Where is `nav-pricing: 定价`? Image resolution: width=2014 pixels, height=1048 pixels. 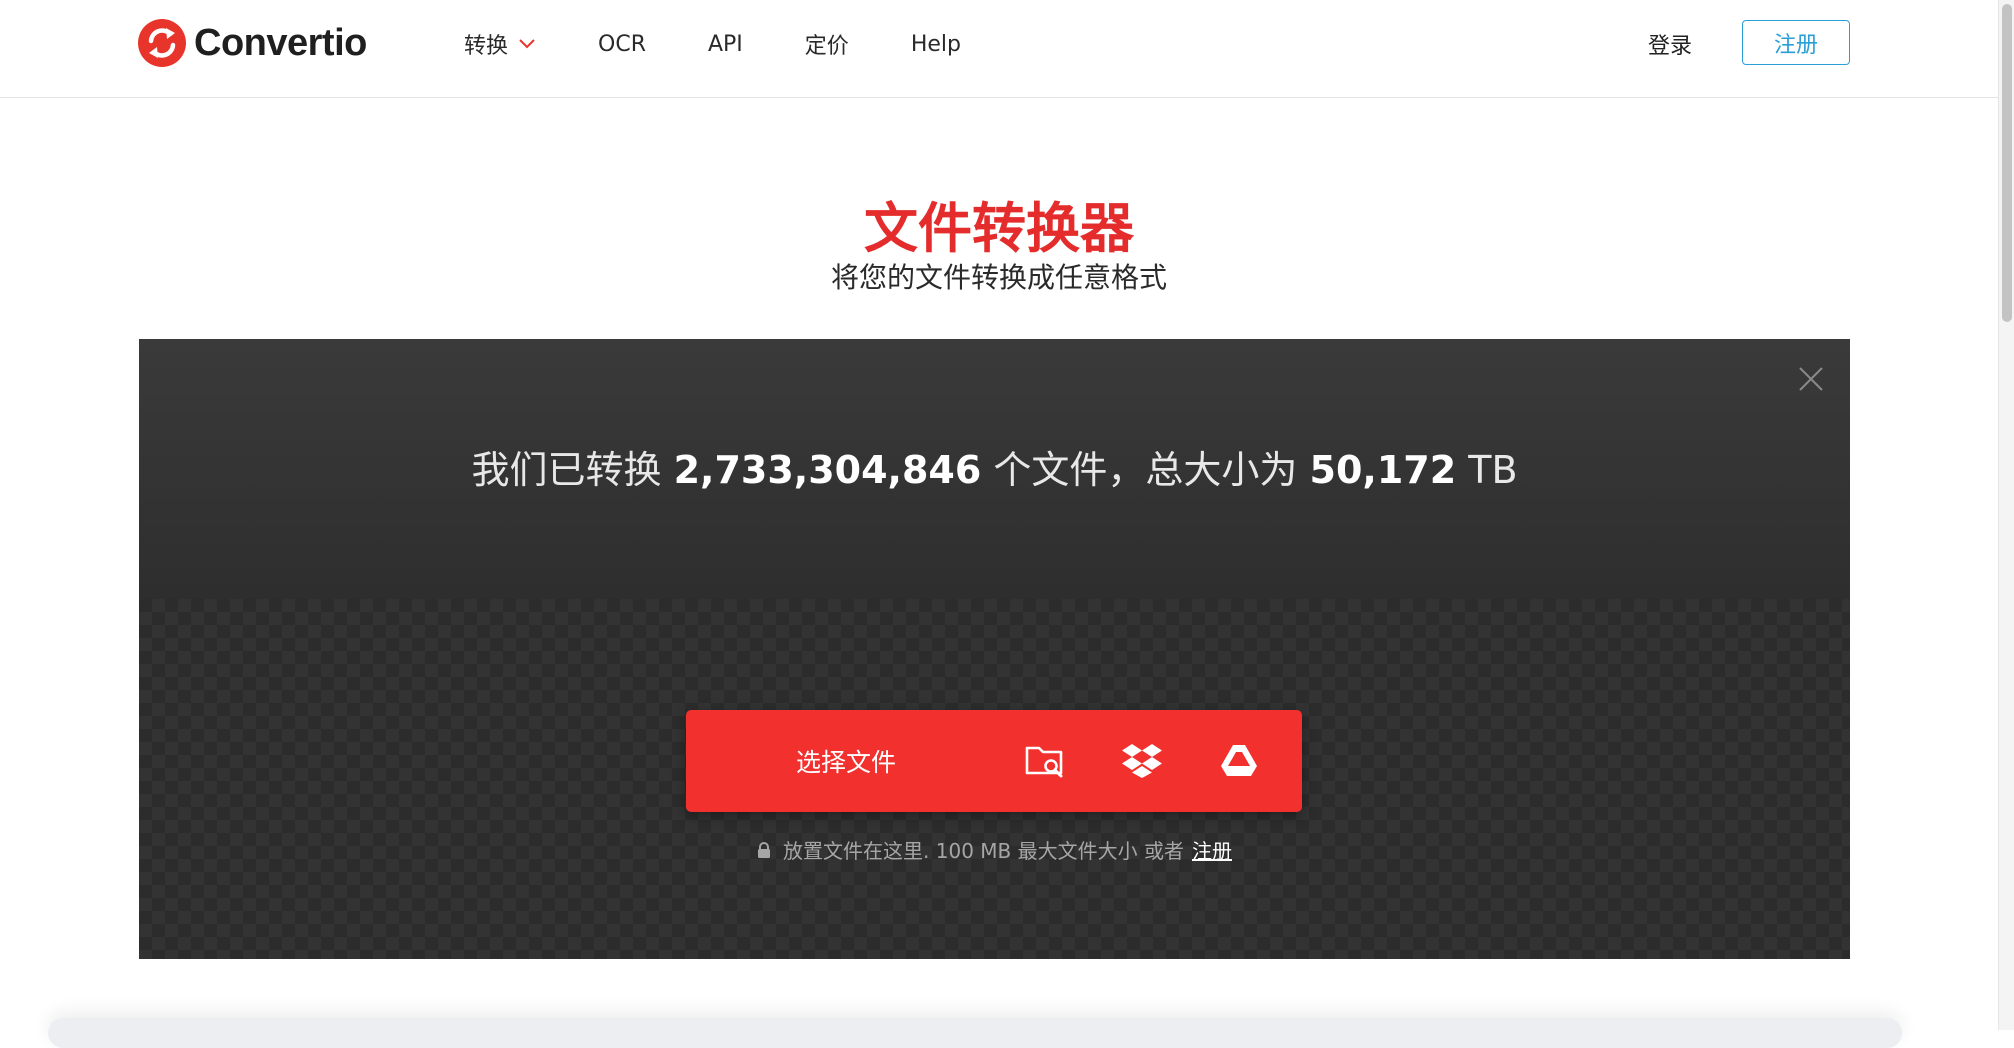
nav-pricing: 定价 is located at coordinates (827, 44).